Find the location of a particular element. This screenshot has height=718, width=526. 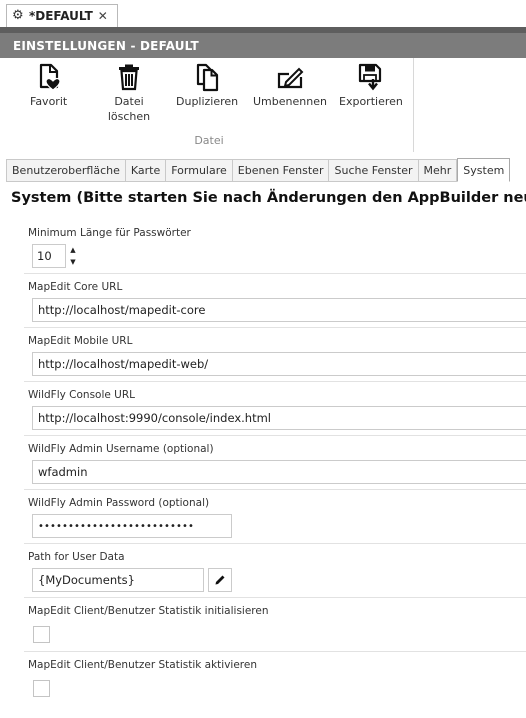

user-data-path-label: Path for User Data is located at coordinates (76, 557).